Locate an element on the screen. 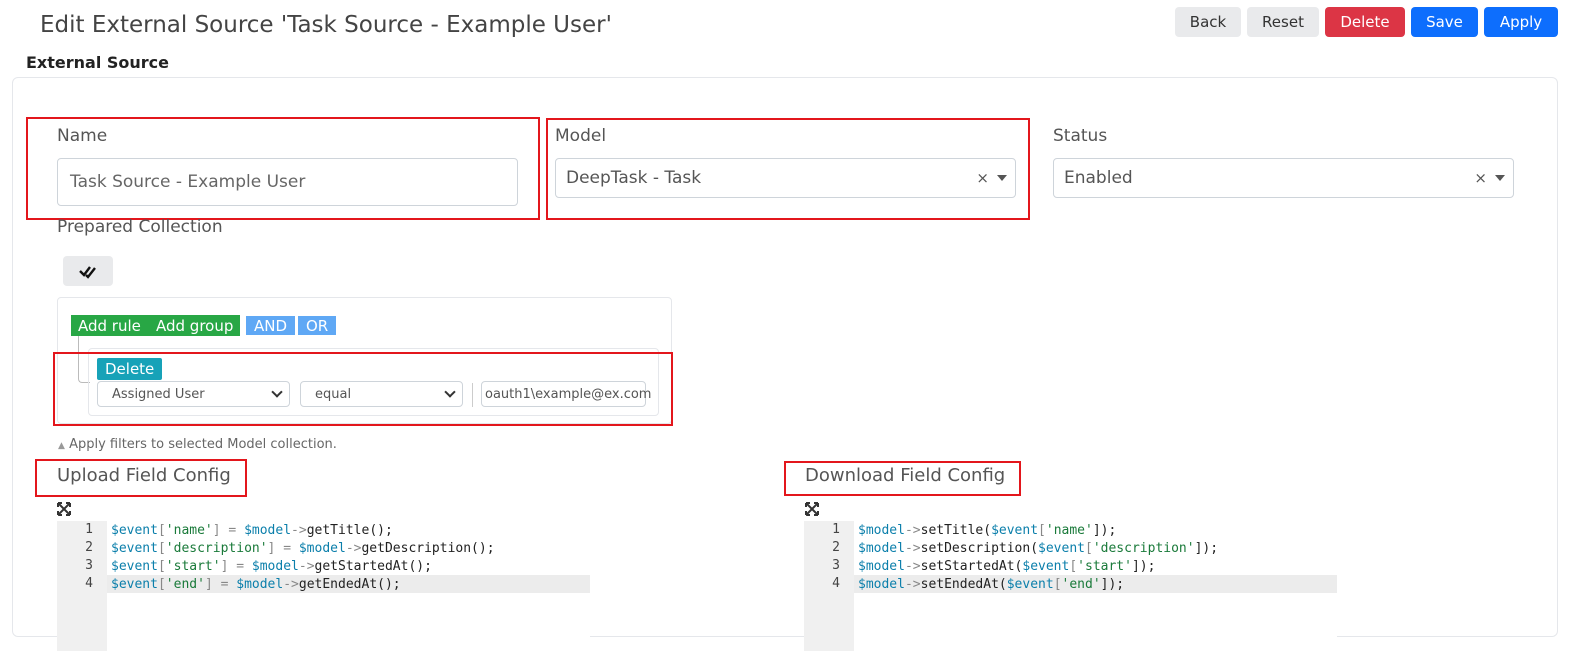  status-select: Enabled × is located at coordinates (1283, 178).